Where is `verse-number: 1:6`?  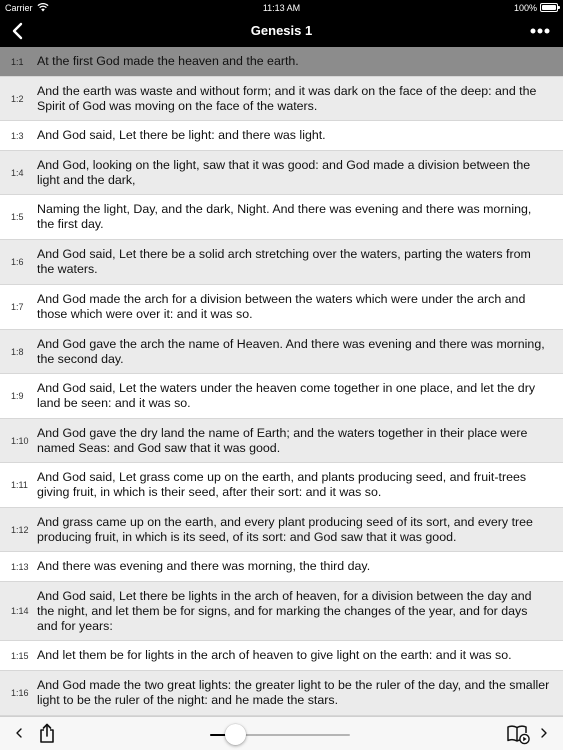 verse-number: 1:6 is located at coordinates (17, 262).